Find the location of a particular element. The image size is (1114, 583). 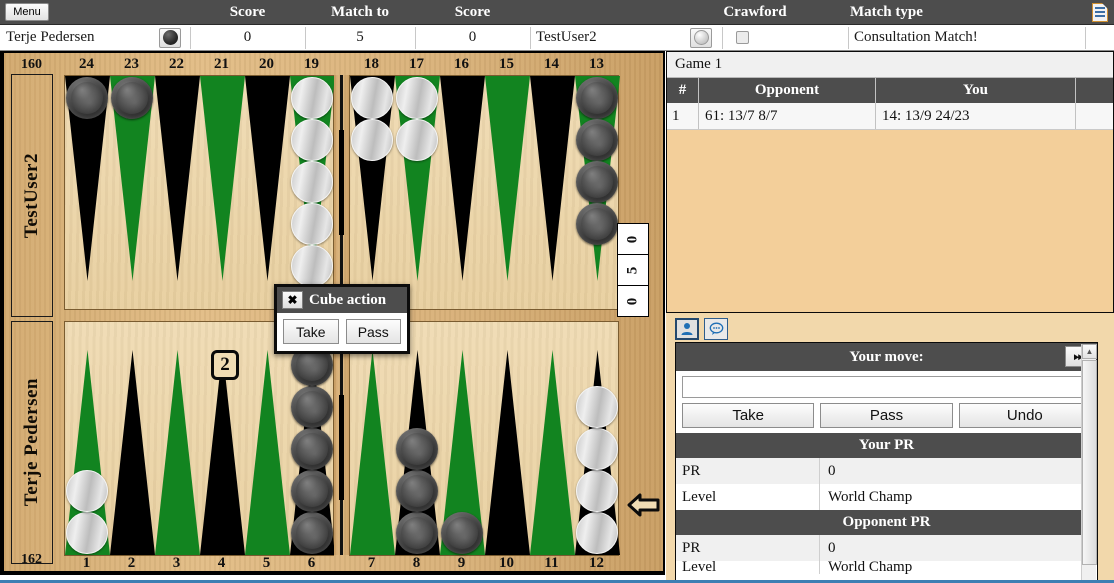

doubling-cube: 2 is located at coordinates (225, 365).